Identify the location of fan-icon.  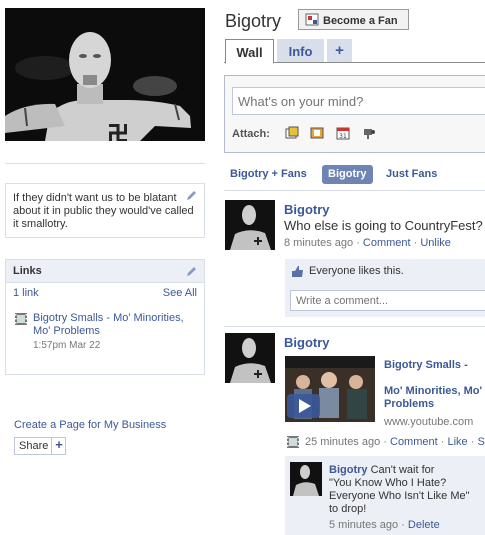
(312, 19).